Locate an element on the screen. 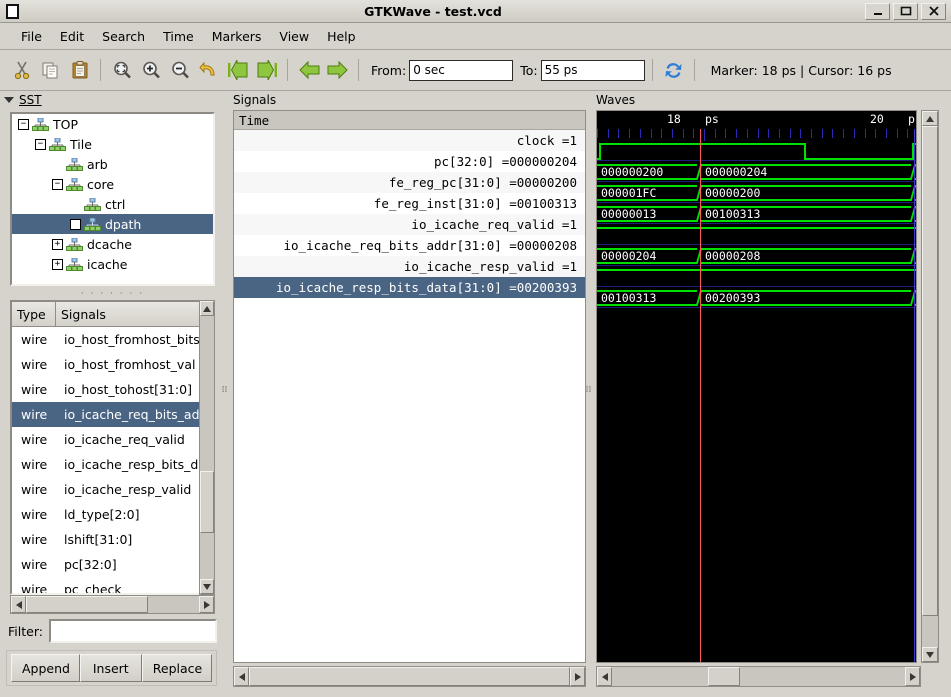 Image resolution: width=951 pixels, height=697 pixels. jump-to-start-icon is located at coordinates (237, 70).